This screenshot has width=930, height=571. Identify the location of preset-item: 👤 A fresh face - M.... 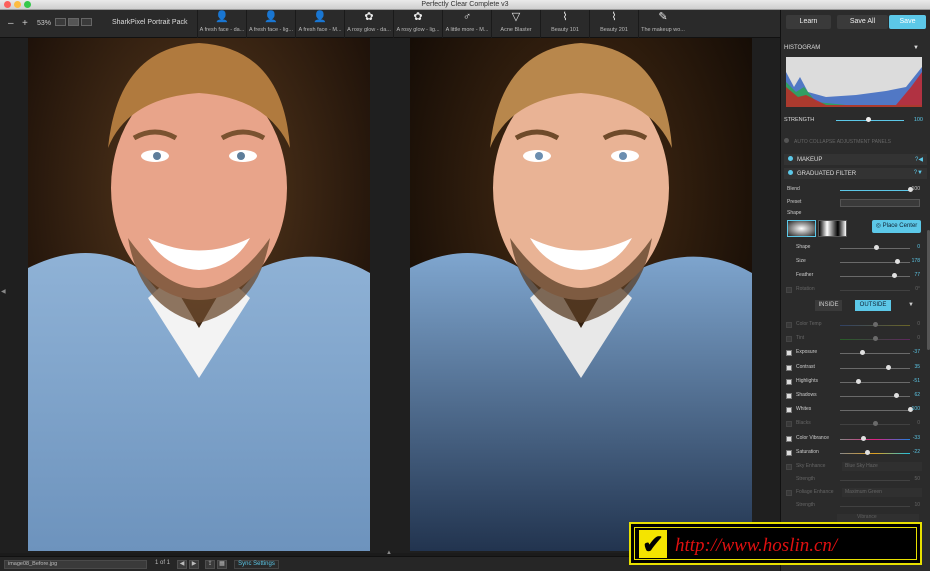
(319, 24).